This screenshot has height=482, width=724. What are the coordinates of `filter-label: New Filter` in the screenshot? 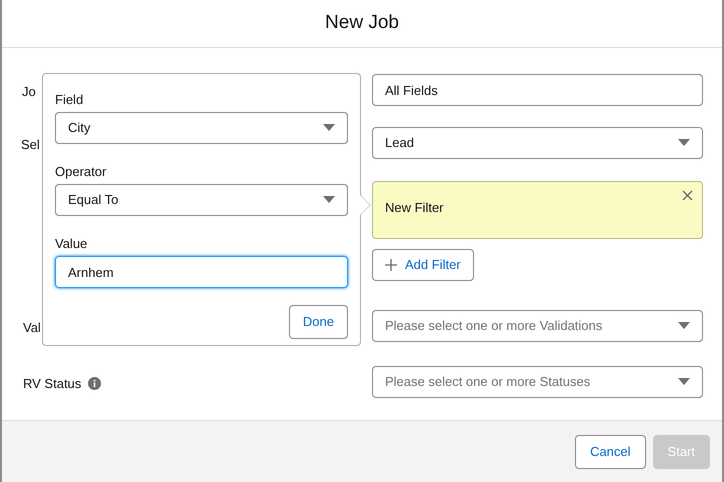 It's located at (414, 207).